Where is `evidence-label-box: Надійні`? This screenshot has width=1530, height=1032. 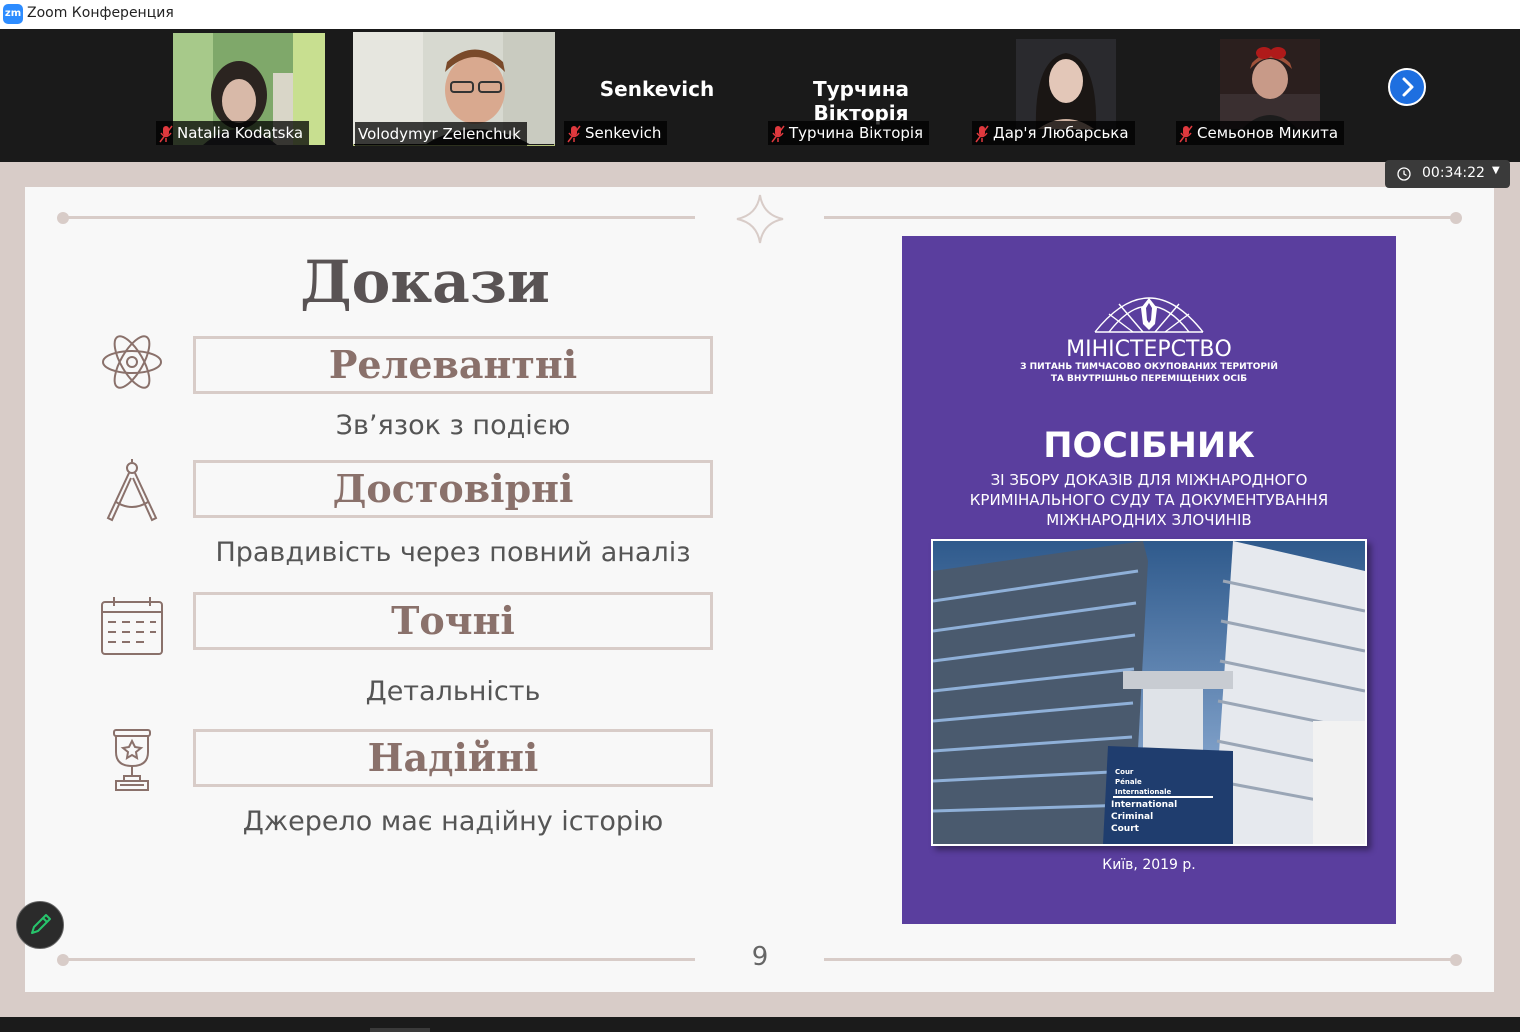
evidence-label-box: Надійні is located at coordinates (453, 758).